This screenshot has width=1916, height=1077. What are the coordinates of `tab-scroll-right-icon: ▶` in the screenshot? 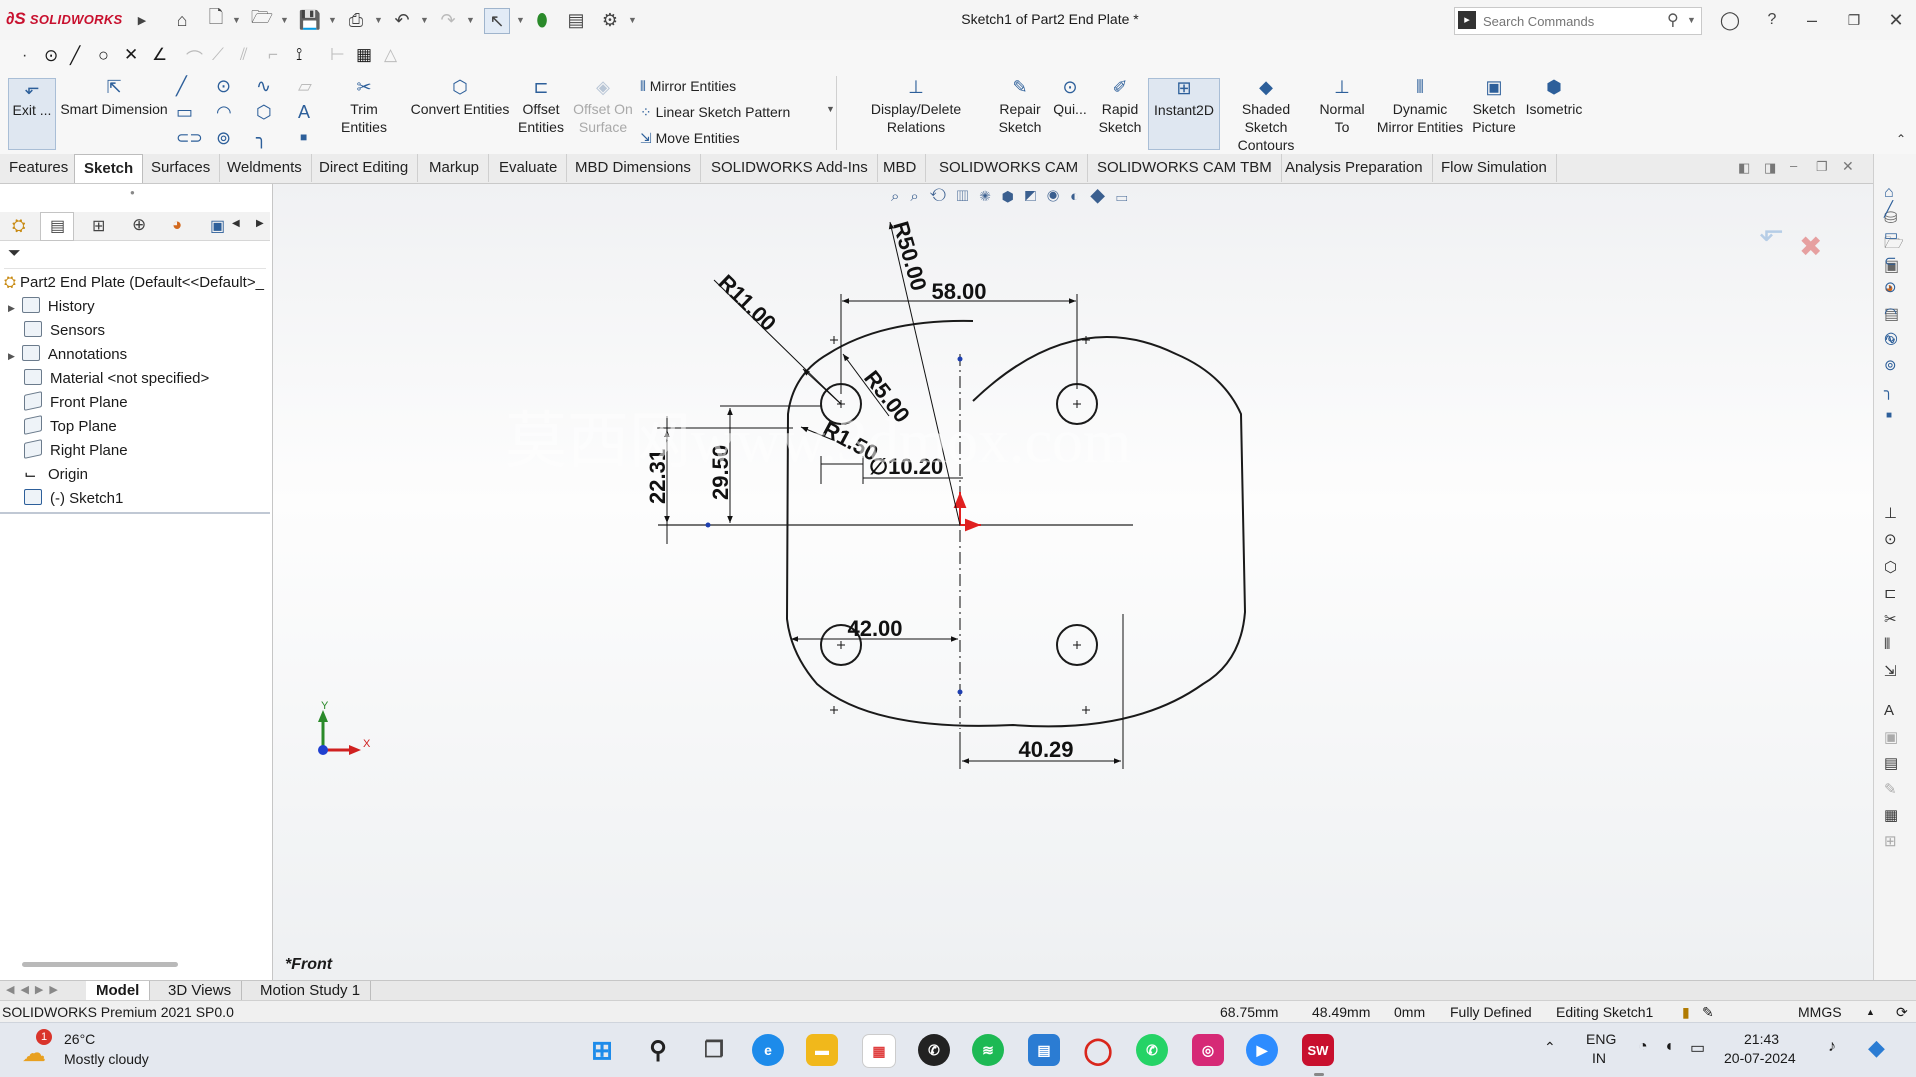 It's located at (260, 223).